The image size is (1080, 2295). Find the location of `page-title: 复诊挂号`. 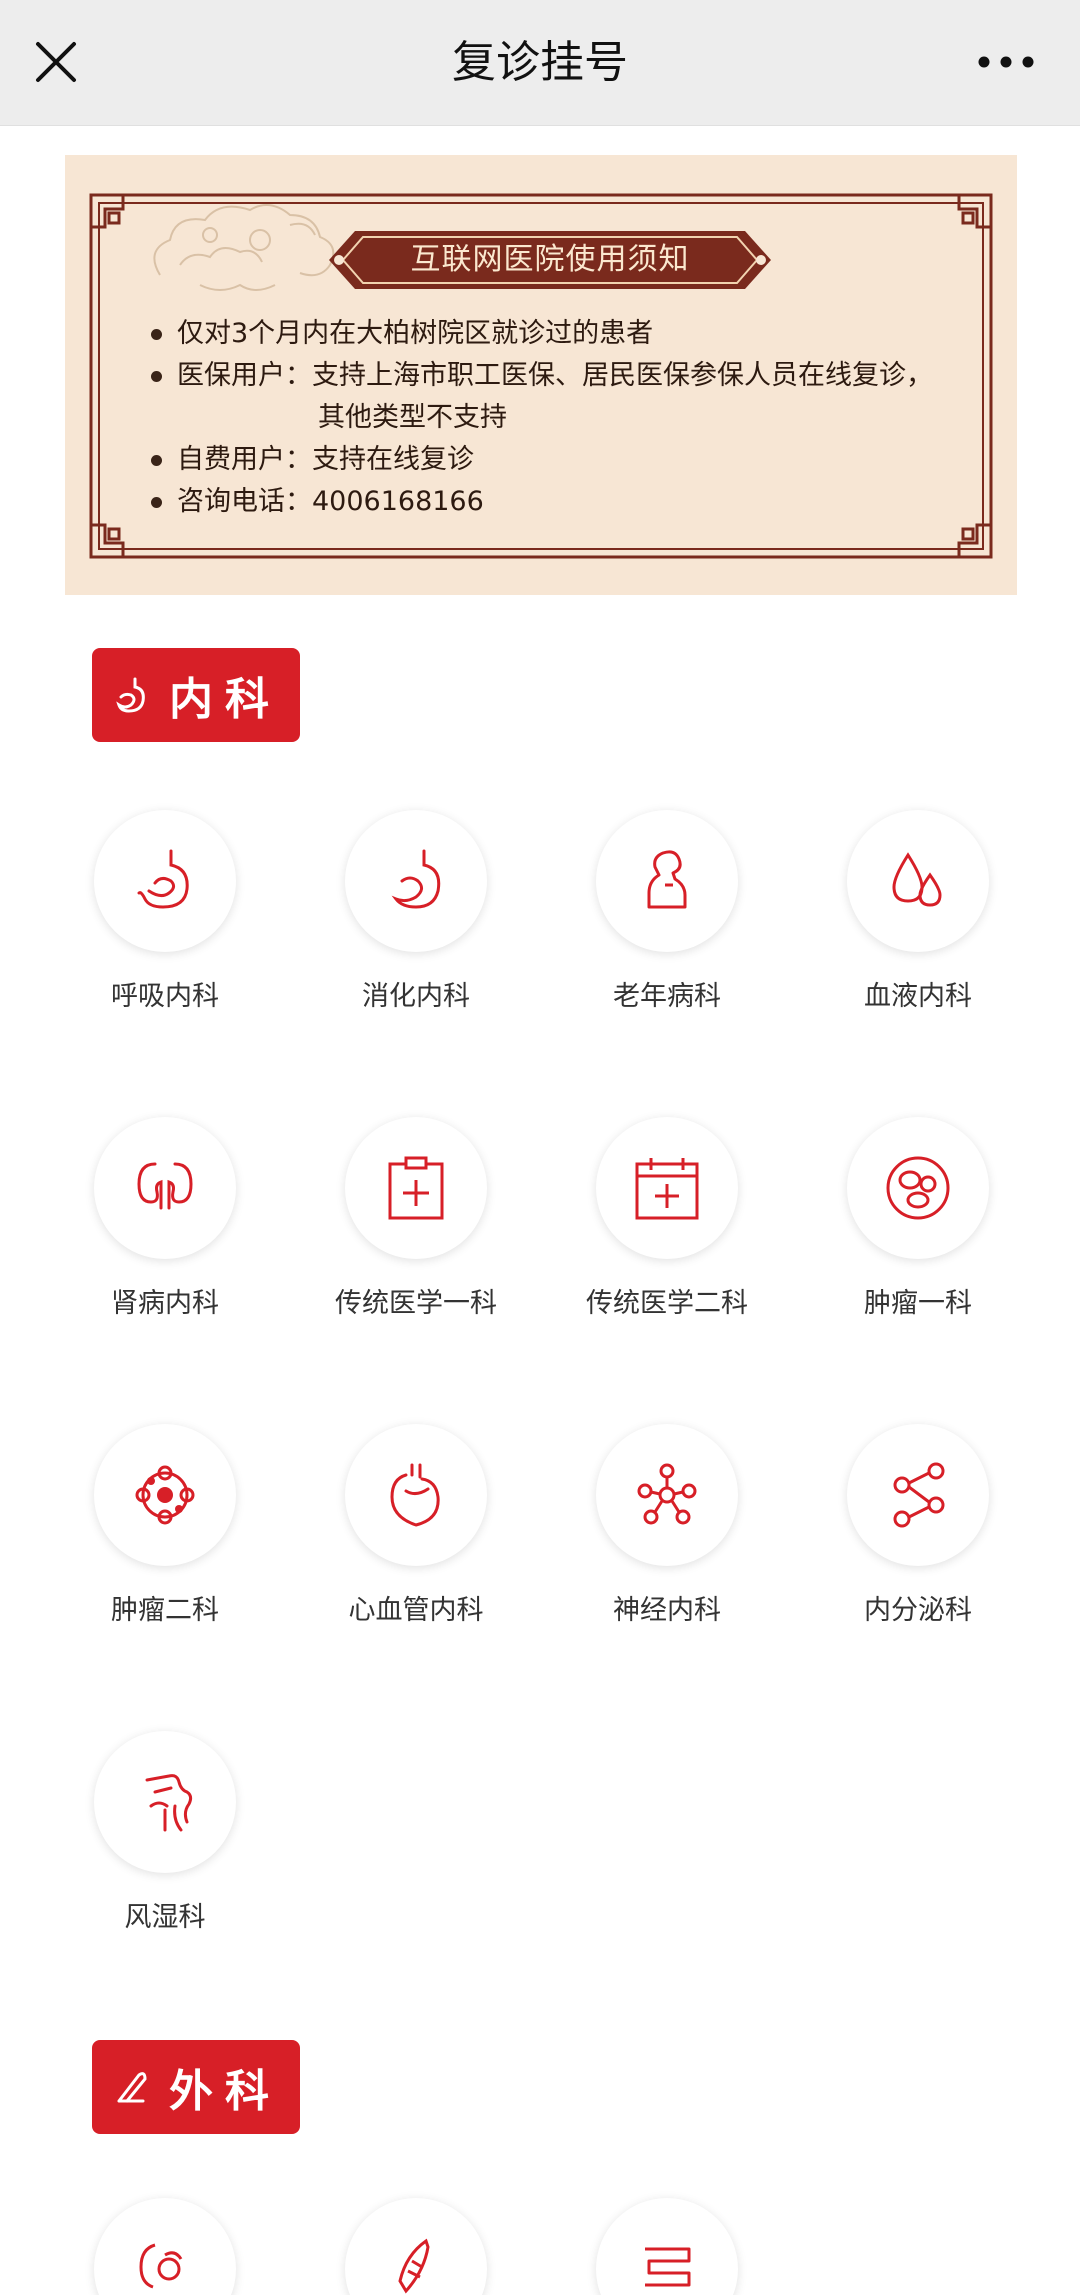

page-title: 复诊挂号 is located at coordinates (540, 62).